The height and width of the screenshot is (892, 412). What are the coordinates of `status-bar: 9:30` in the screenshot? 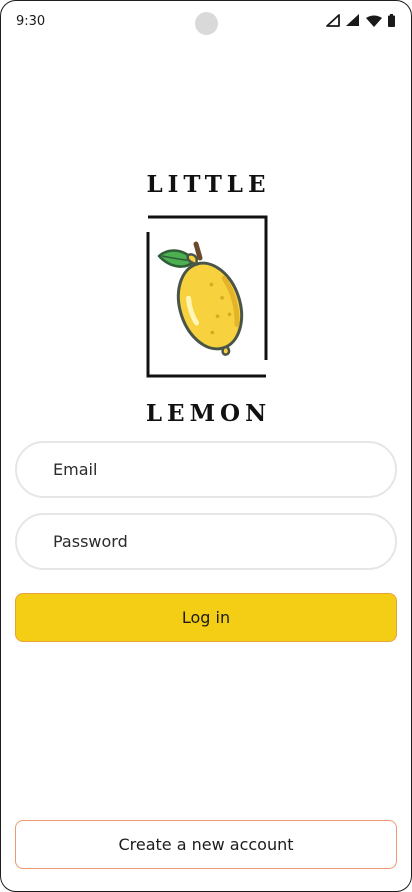 It's located at (206, 23).